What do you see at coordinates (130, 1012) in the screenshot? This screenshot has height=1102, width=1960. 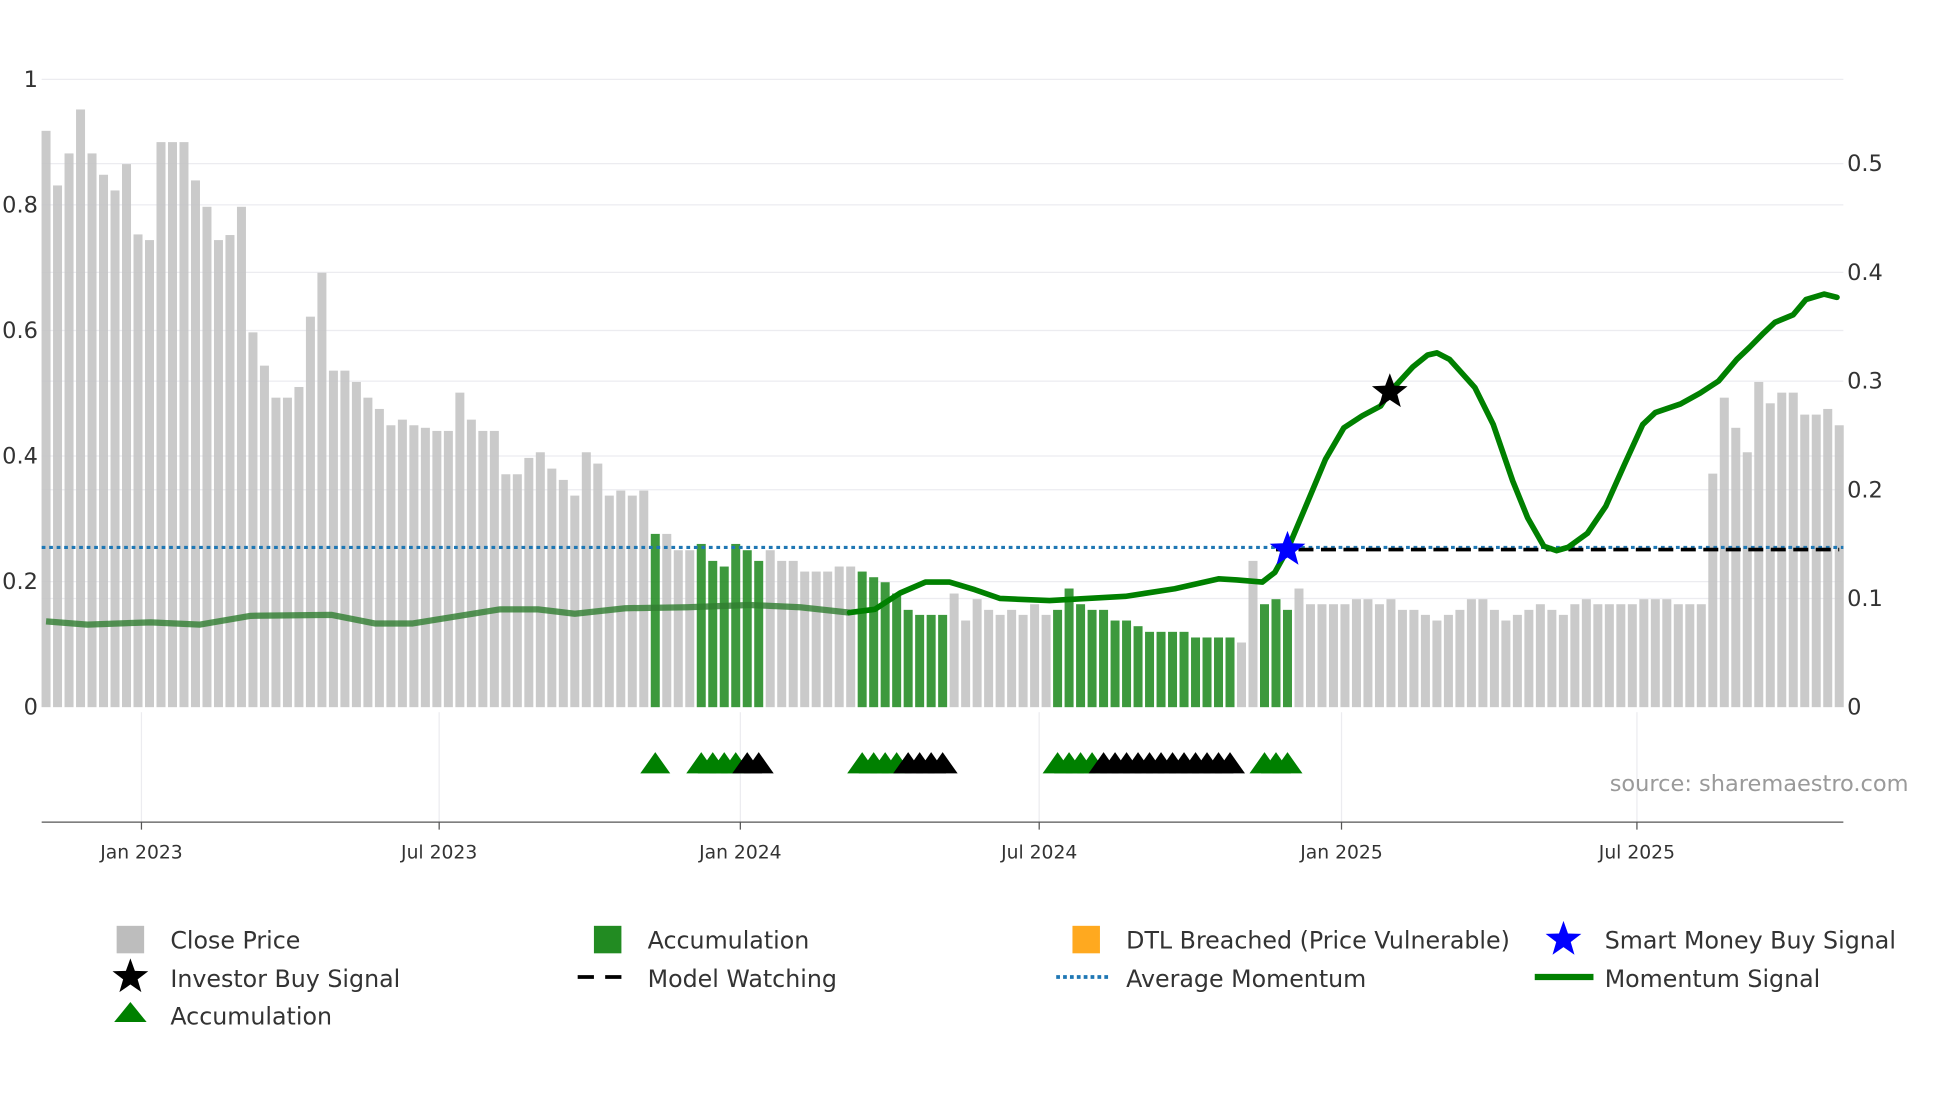 I see `green-triangle-icon` at bounding box center [130, 1012].